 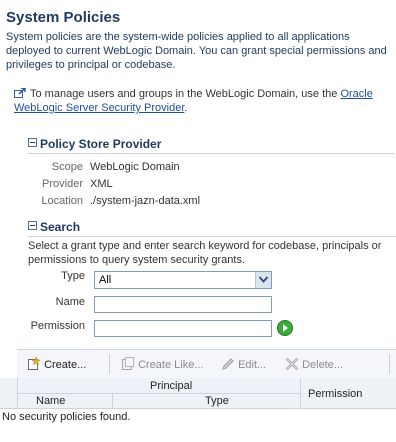 What do you see at coordinates (183, 328) in the screenshot?
I see `permission-input` at bounding box center [183, 328].